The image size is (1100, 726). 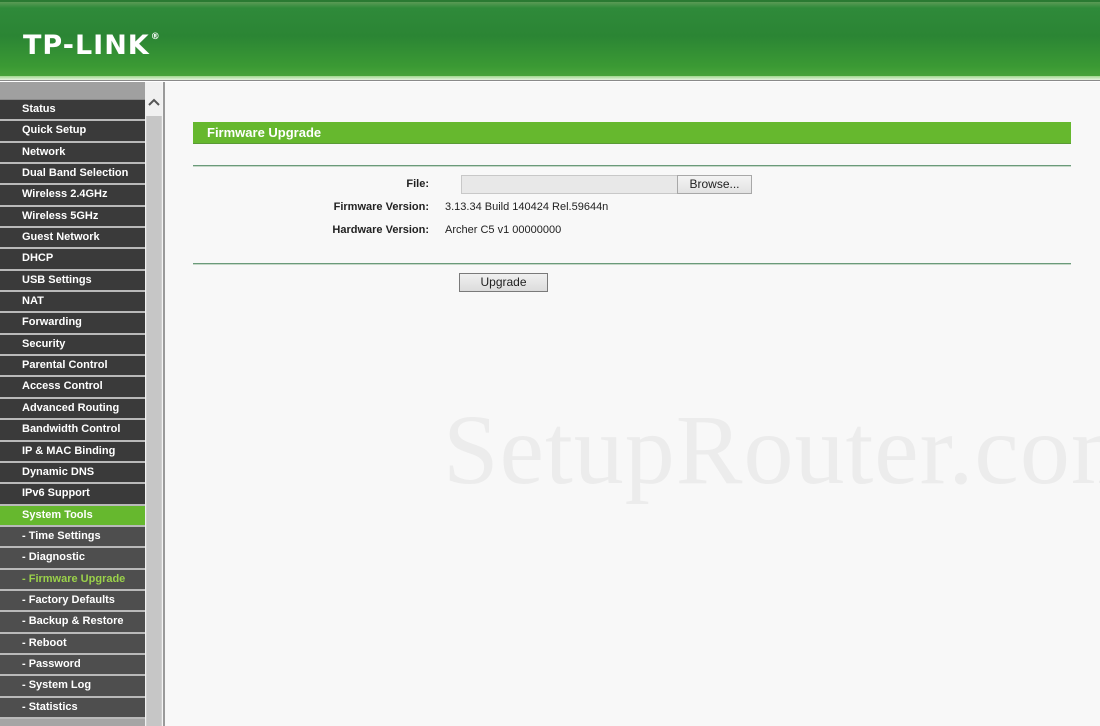 What do you see at coordinates (86, 45) in the screenshot?
I see `logo-text: TP-LINK` at bounding box center [86, 45].